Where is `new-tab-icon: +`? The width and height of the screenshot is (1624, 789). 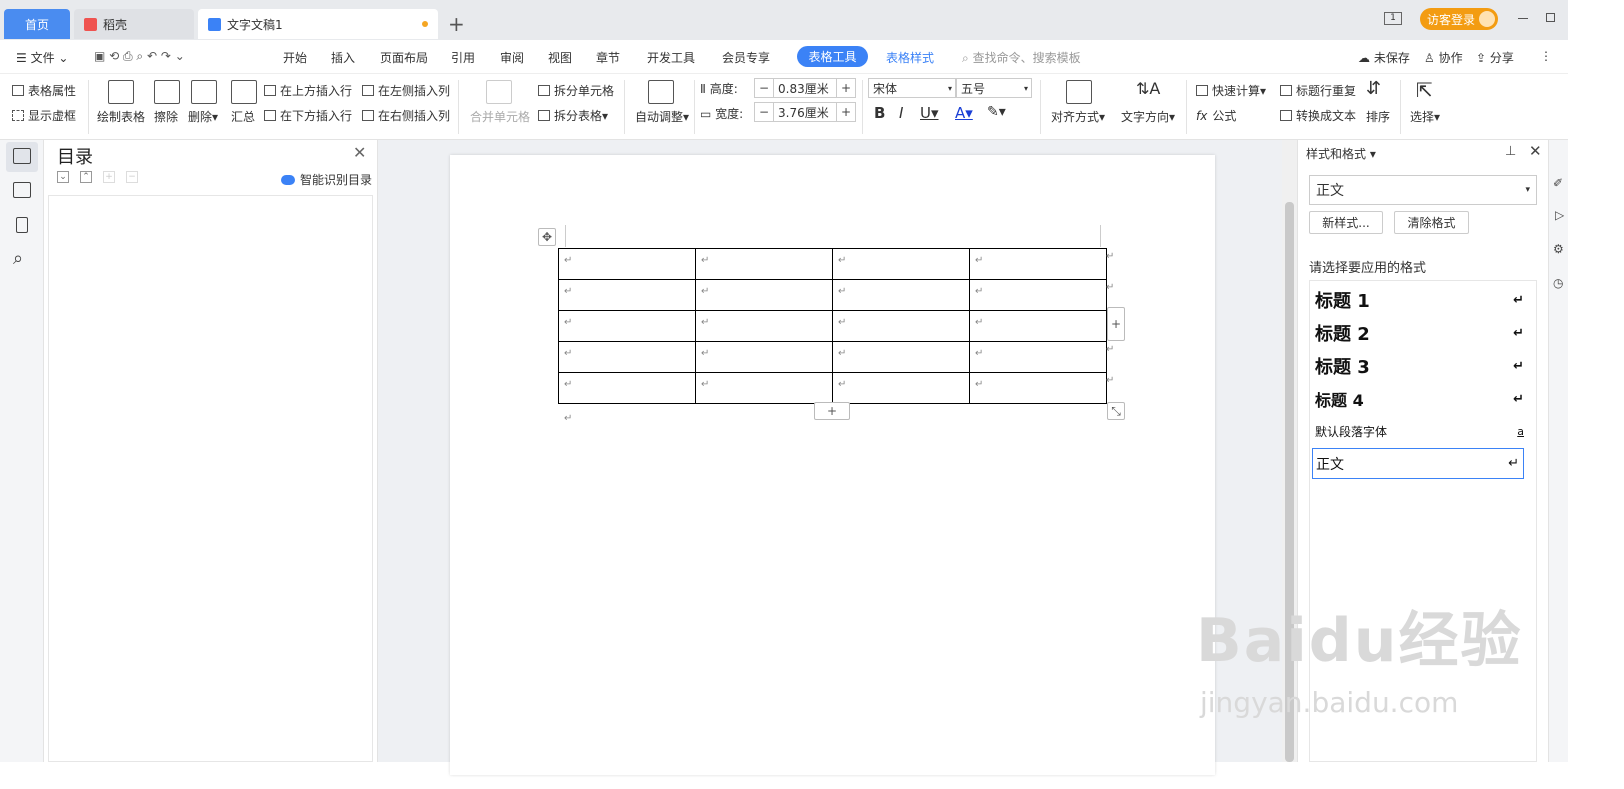 new-tab-icon: + is located at coordinates (456, 24).